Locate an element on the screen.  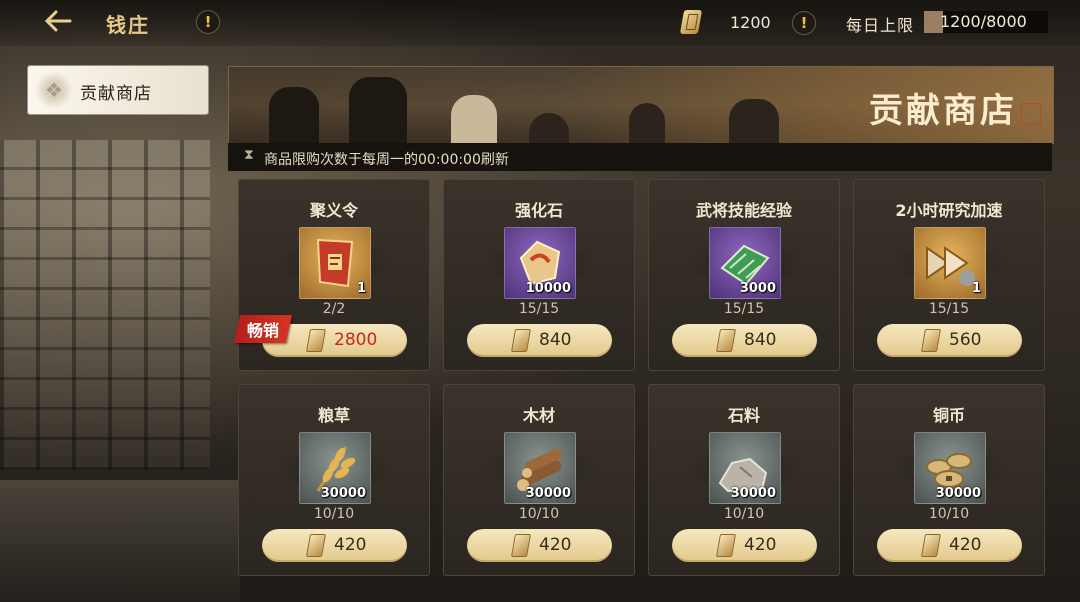
item-name: 聚义令 is located at coordinates (333, 210).